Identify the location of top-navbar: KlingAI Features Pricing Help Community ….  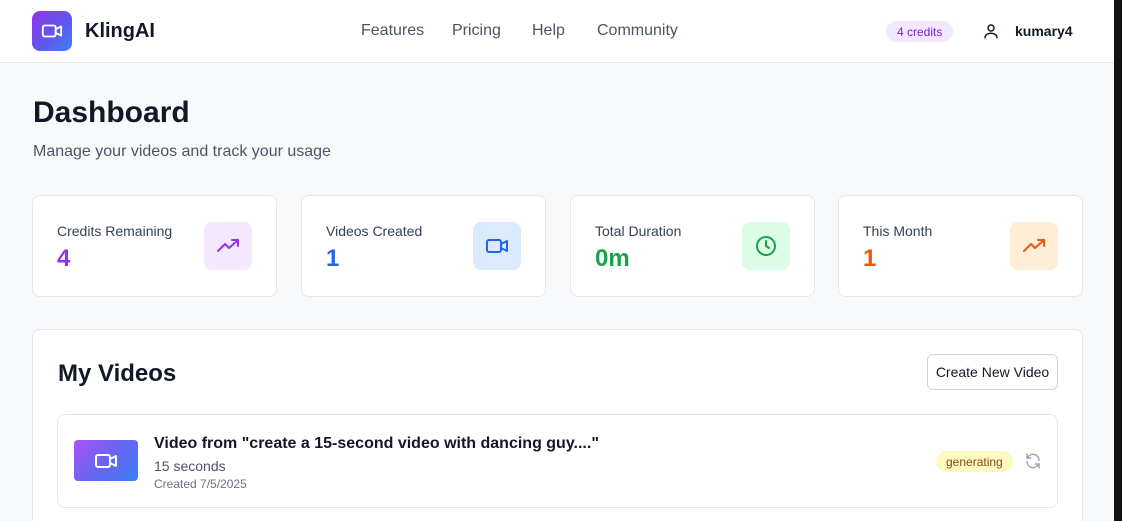
(557, 31).